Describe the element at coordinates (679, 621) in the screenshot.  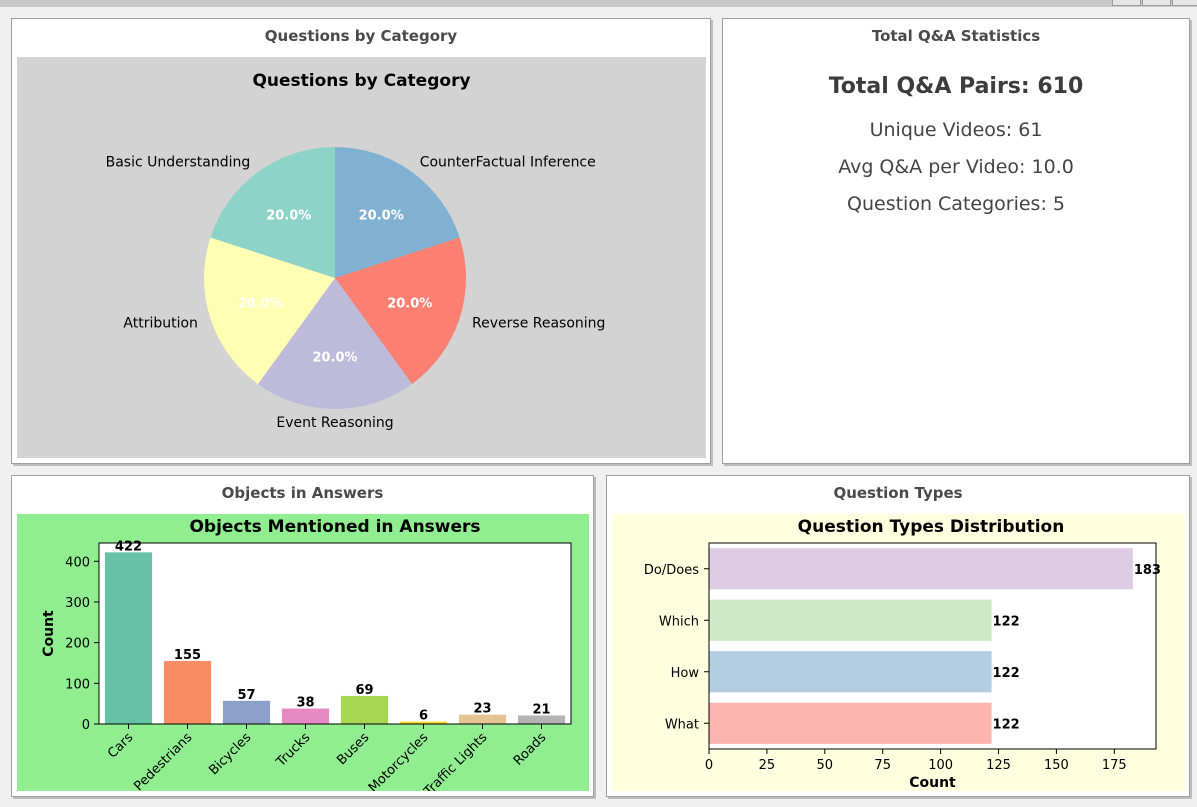
I see `y-category-label: Which` at that location.